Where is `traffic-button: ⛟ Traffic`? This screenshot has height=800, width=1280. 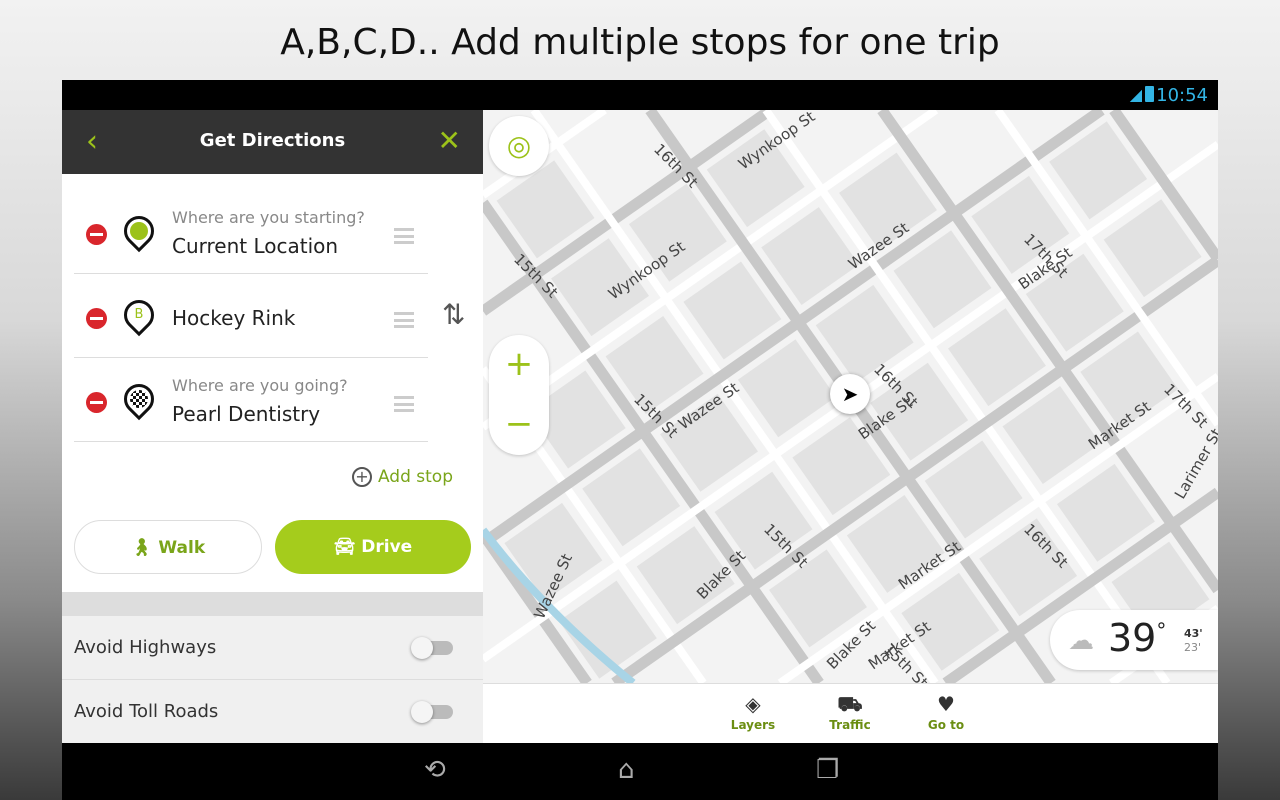 traffic-button: ⛟ Traffic is located at coordinates (850, 712).